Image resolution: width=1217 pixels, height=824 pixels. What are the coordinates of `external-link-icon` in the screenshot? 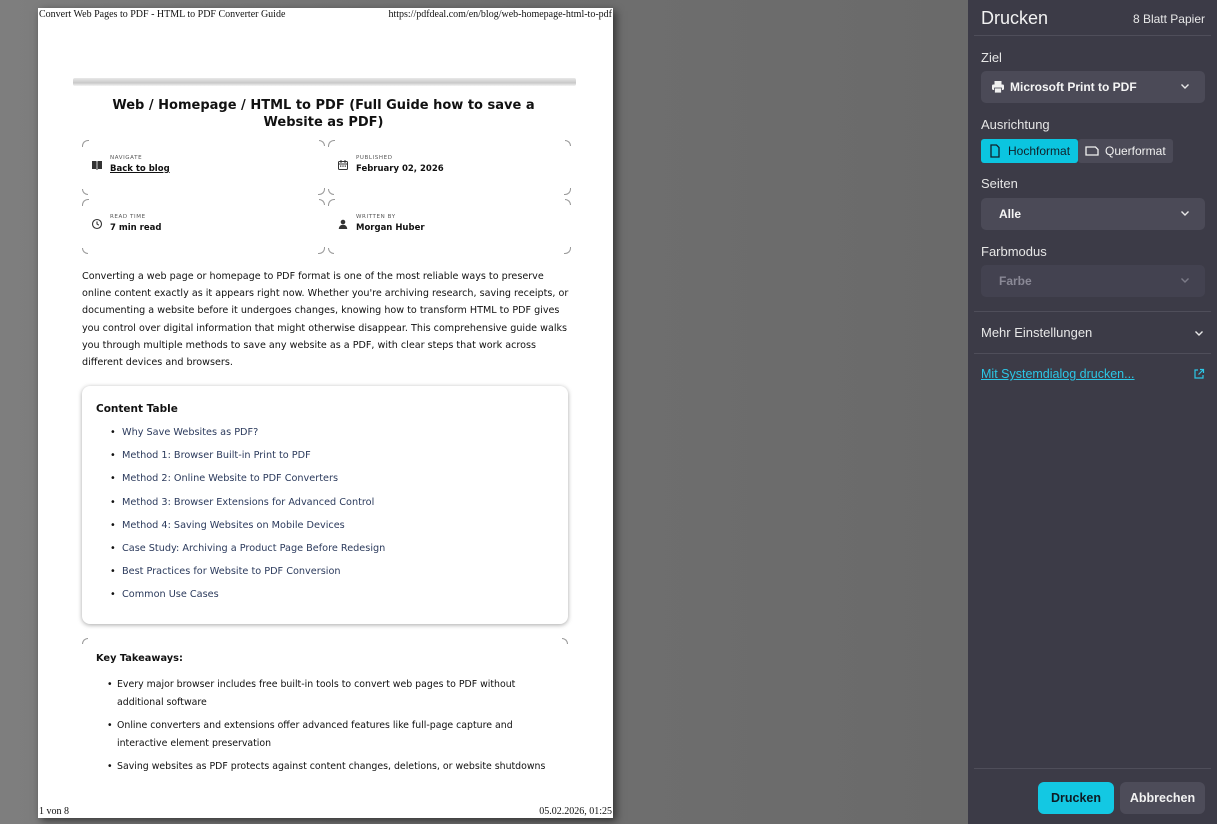 It's located at (1199, 373).